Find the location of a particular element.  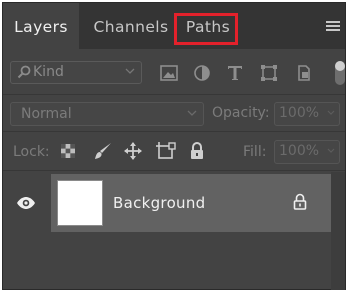

type-layer-filter-icon is located at coordinates (235, 73).